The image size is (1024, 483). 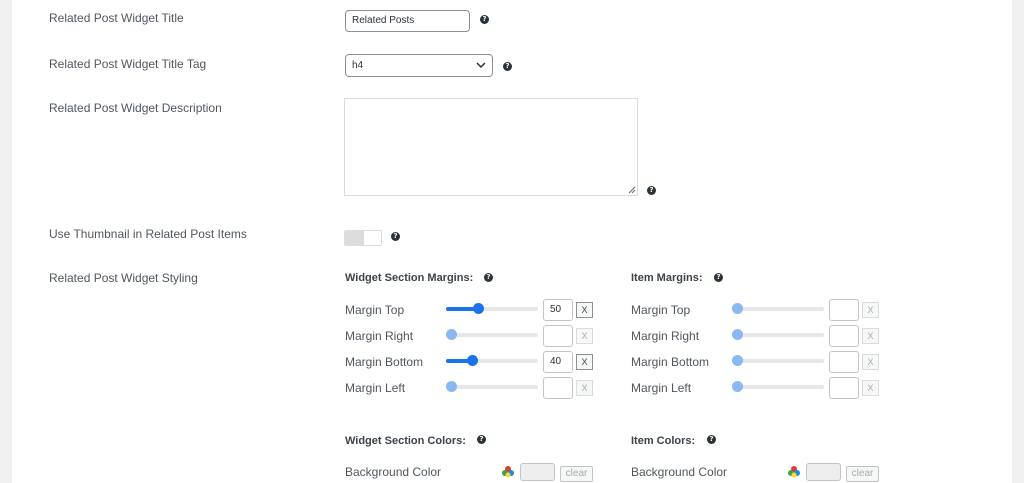 What do you see at coordinates (354, 238) in the screenshot?
I see `toggle-knob` at bounding box center [354, 238].